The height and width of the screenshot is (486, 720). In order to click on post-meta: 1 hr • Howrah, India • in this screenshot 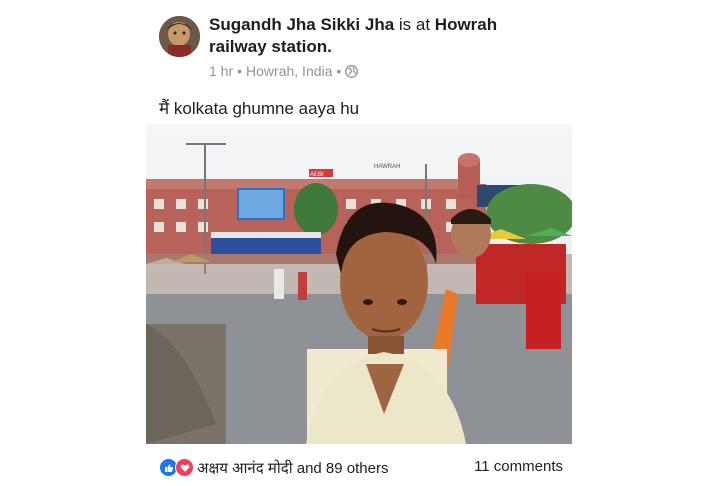, I will do `click(284, 71)`.